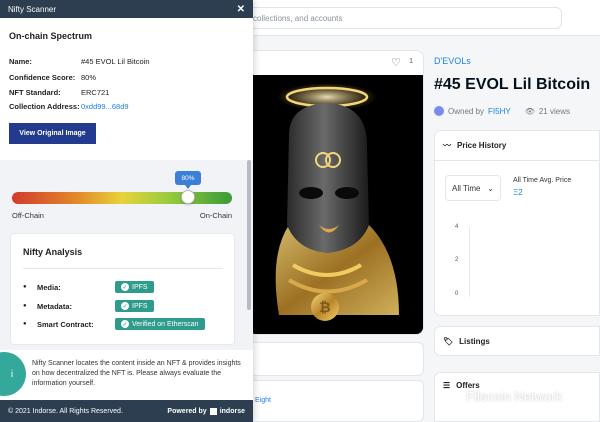  Describe the element at coordinates (457, 227) in the screenshot. I see `axis-tick: 4` at that location.